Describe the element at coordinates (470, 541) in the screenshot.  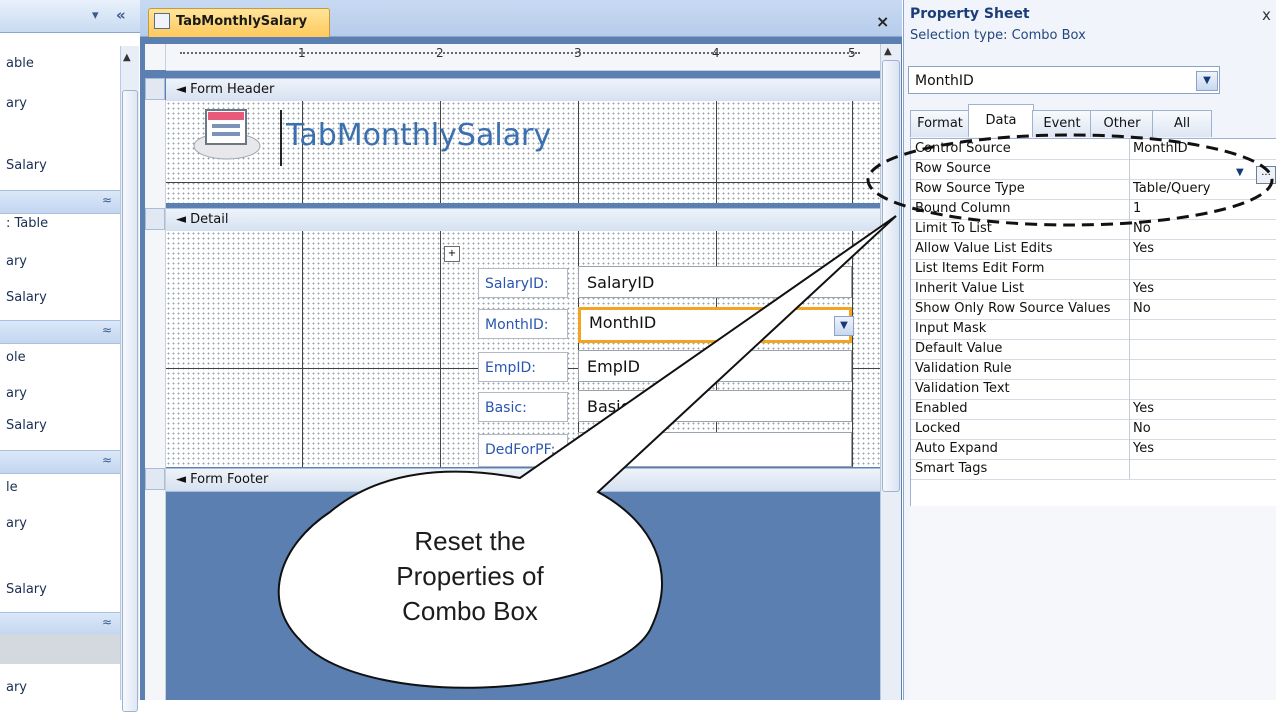
I see `callout-line: Reset the` at that location.